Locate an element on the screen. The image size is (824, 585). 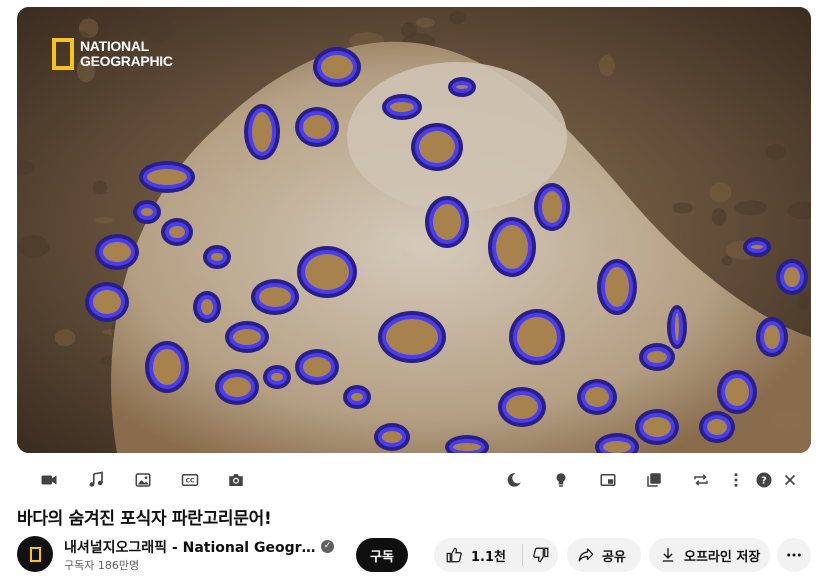
moon-icon is located at coordinates (514, 480).